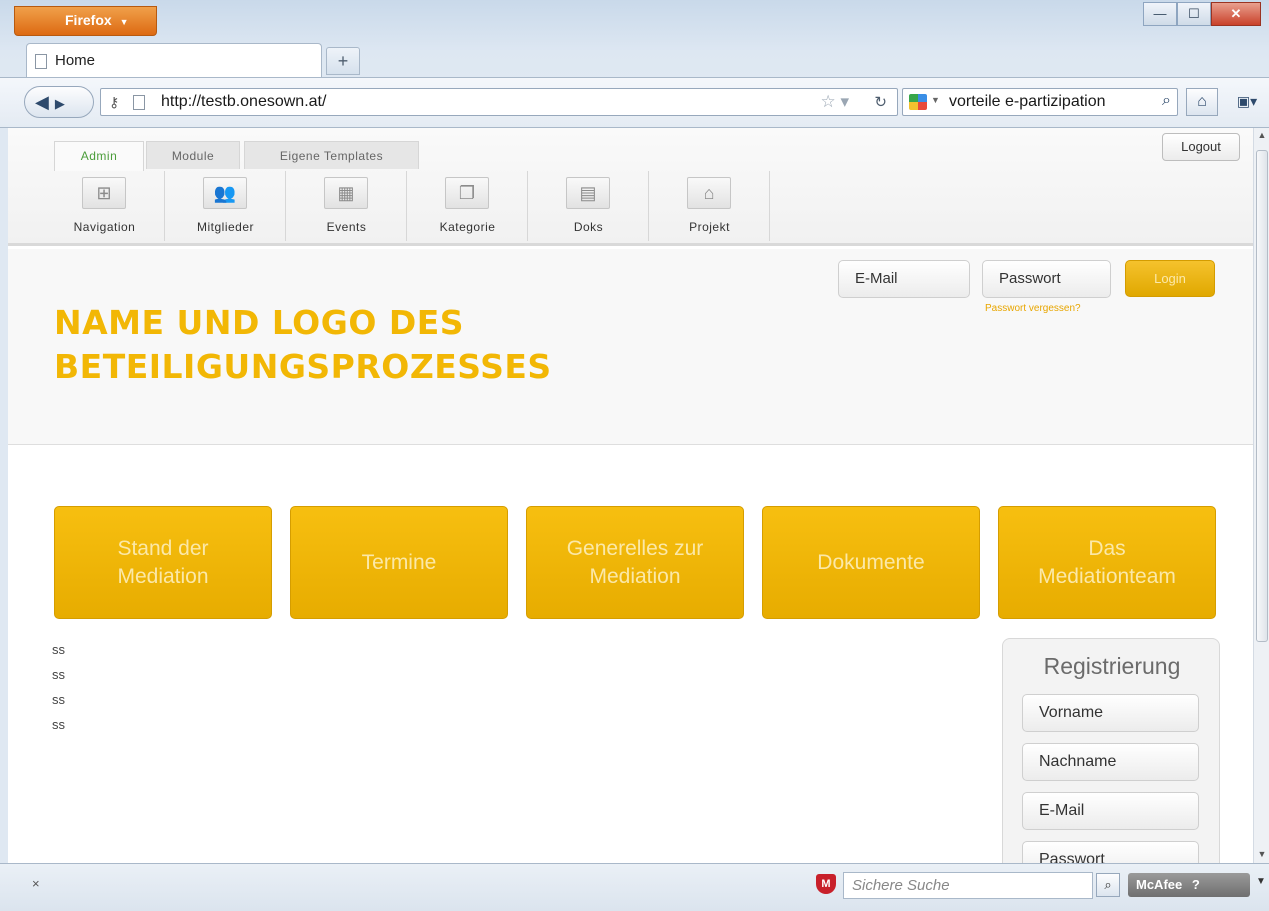 Image resolution: width=1269 pixels, height=911 pixels. Describe the element at coordinates (467, 193) in the screenshot. I see `pages-icon: ❐` at that location.